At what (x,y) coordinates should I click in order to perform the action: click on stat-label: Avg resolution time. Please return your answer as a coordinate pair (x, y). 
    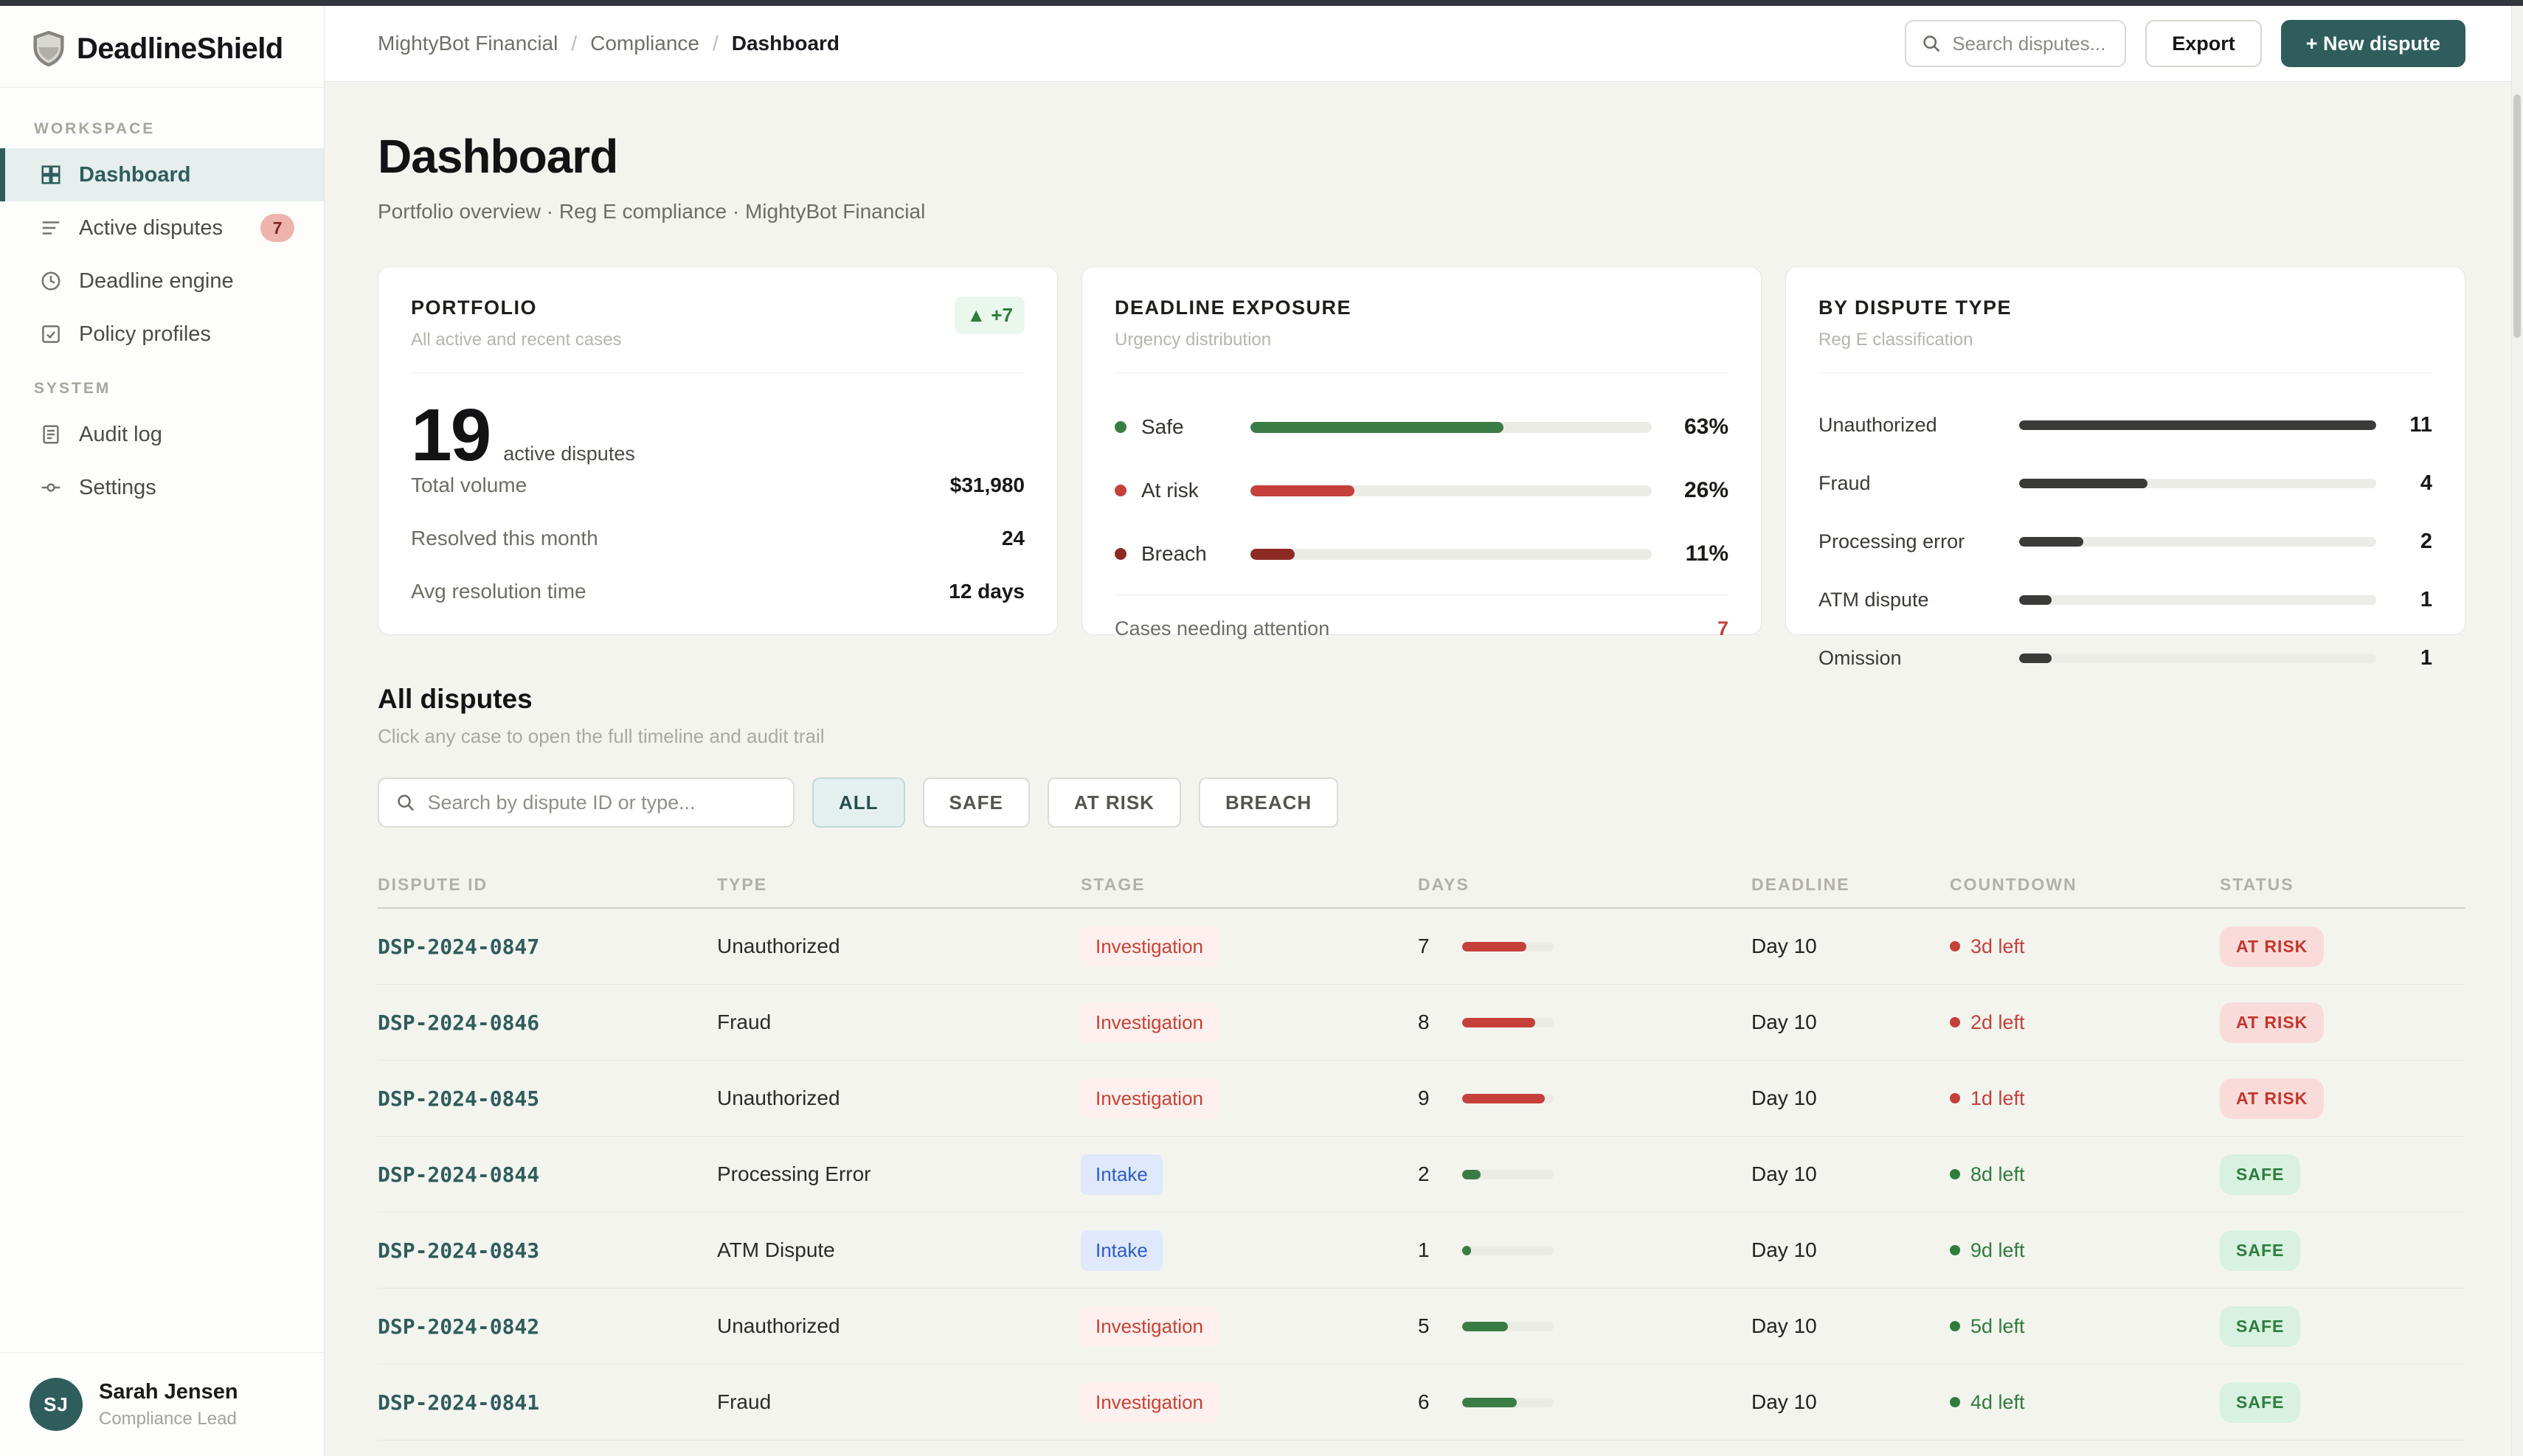
    Looking at the image, I should click on (498, 591).